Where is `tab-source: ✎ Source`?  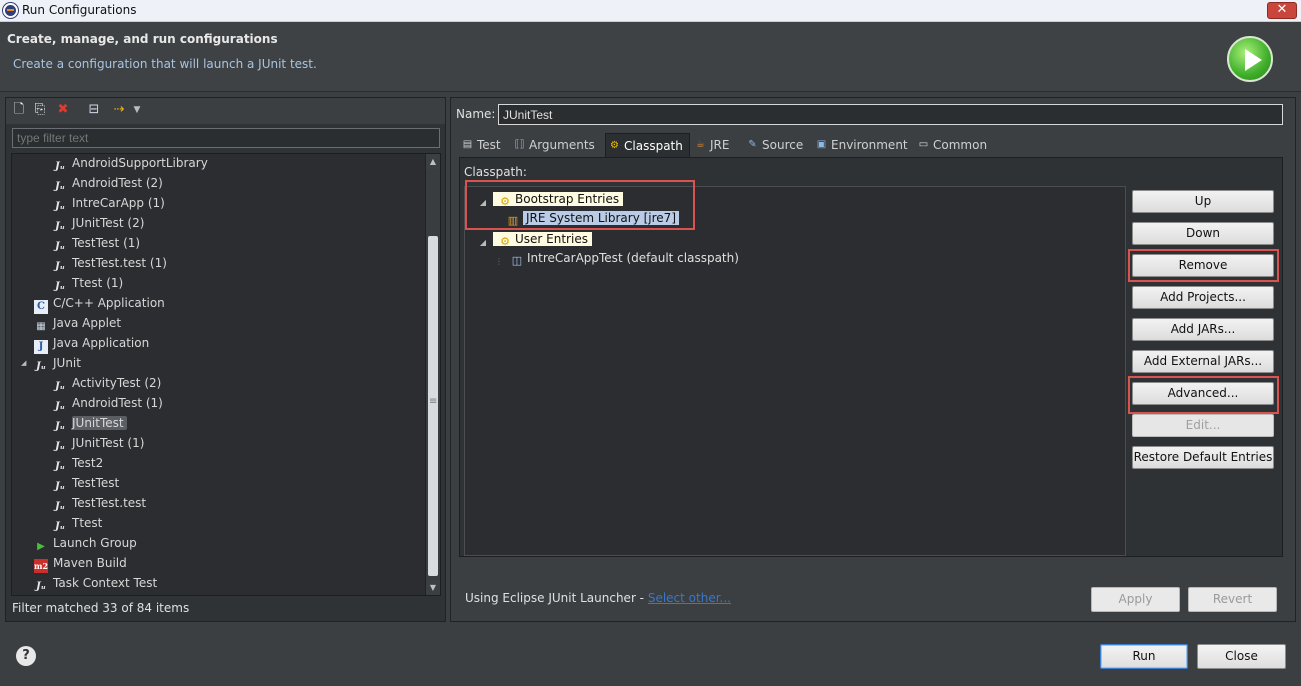 tab-source: ✎ Source is located at coordinates (773, 145).